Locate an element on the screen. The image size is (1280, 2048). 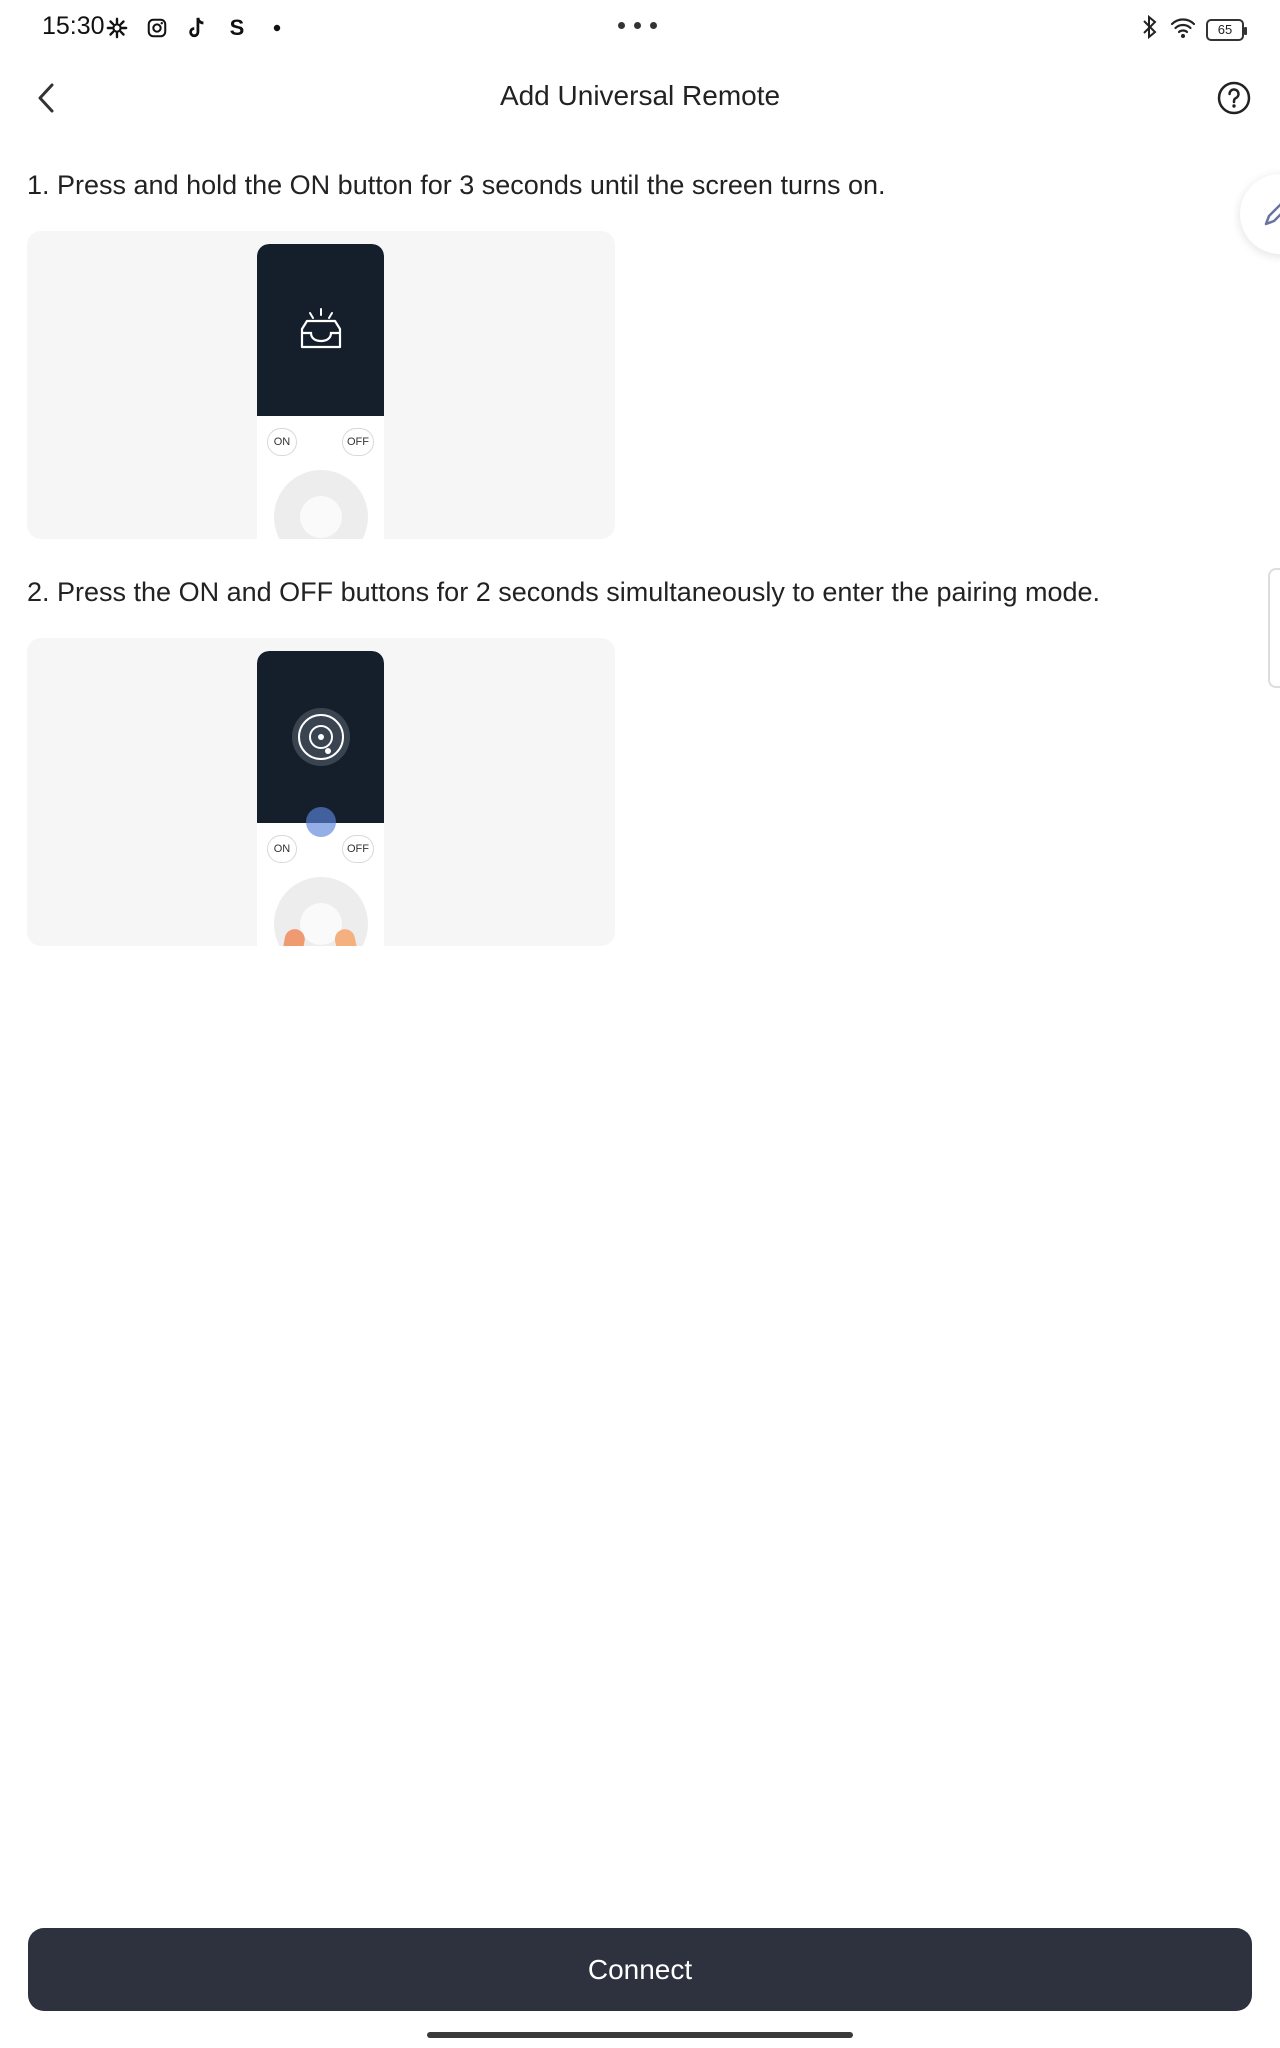
remote-dial is located at coordinates (321, 504).